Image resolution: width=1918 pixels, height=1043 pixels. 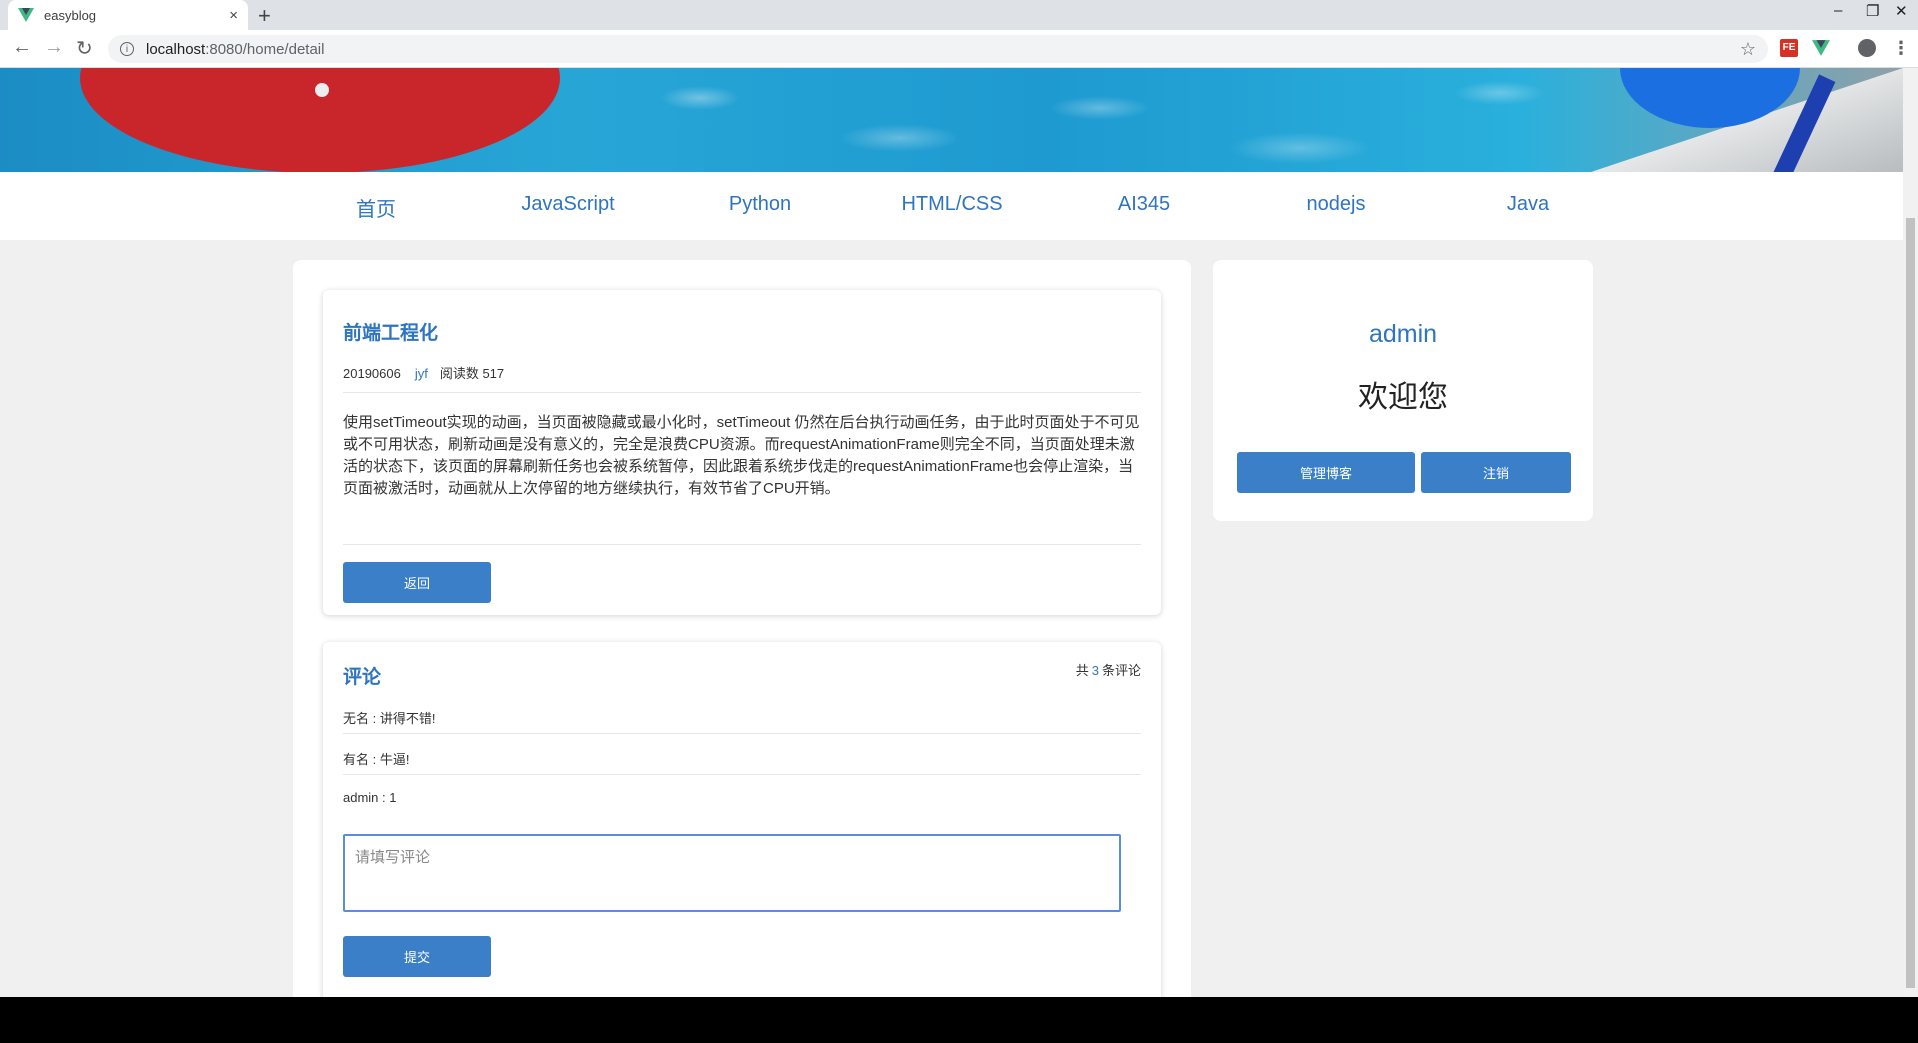 What do you see at coordinates (1403, 397) in the screenshot?
I see `sidebar-welcome: 欢迎您` at bounding box center [1403, 397].